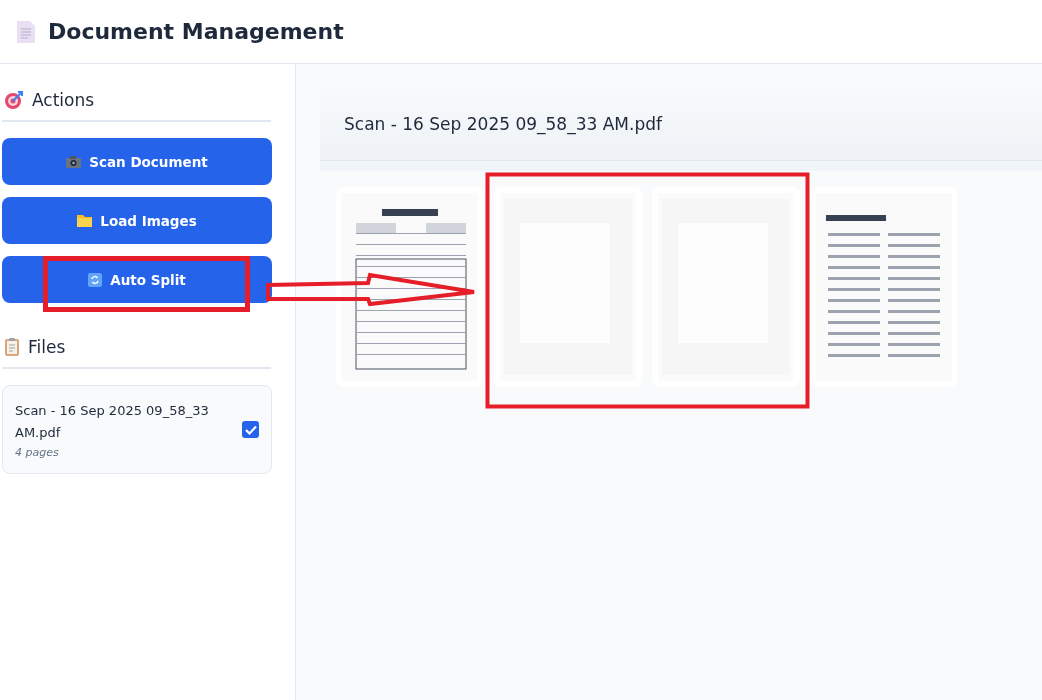  Describe the element at coordinates (137, 220) in the screenshot. I see `action-button: Load Images` at that location.